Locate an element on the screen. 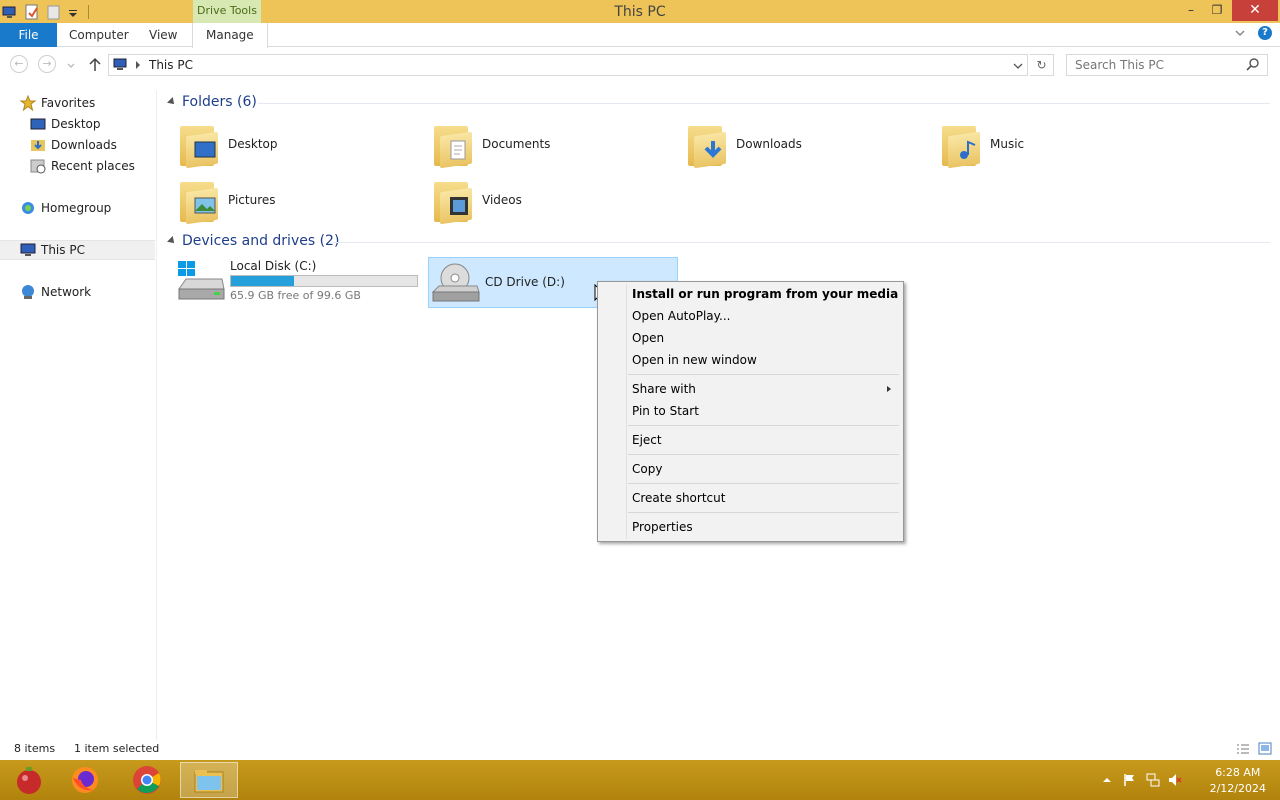  network-icon is located at coordinates (28, 292).